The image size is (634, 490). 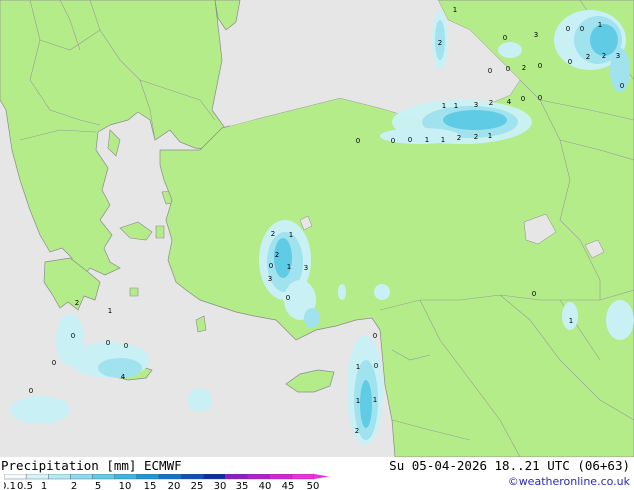 I want to click on land-chios, so click(x=160, y=232).